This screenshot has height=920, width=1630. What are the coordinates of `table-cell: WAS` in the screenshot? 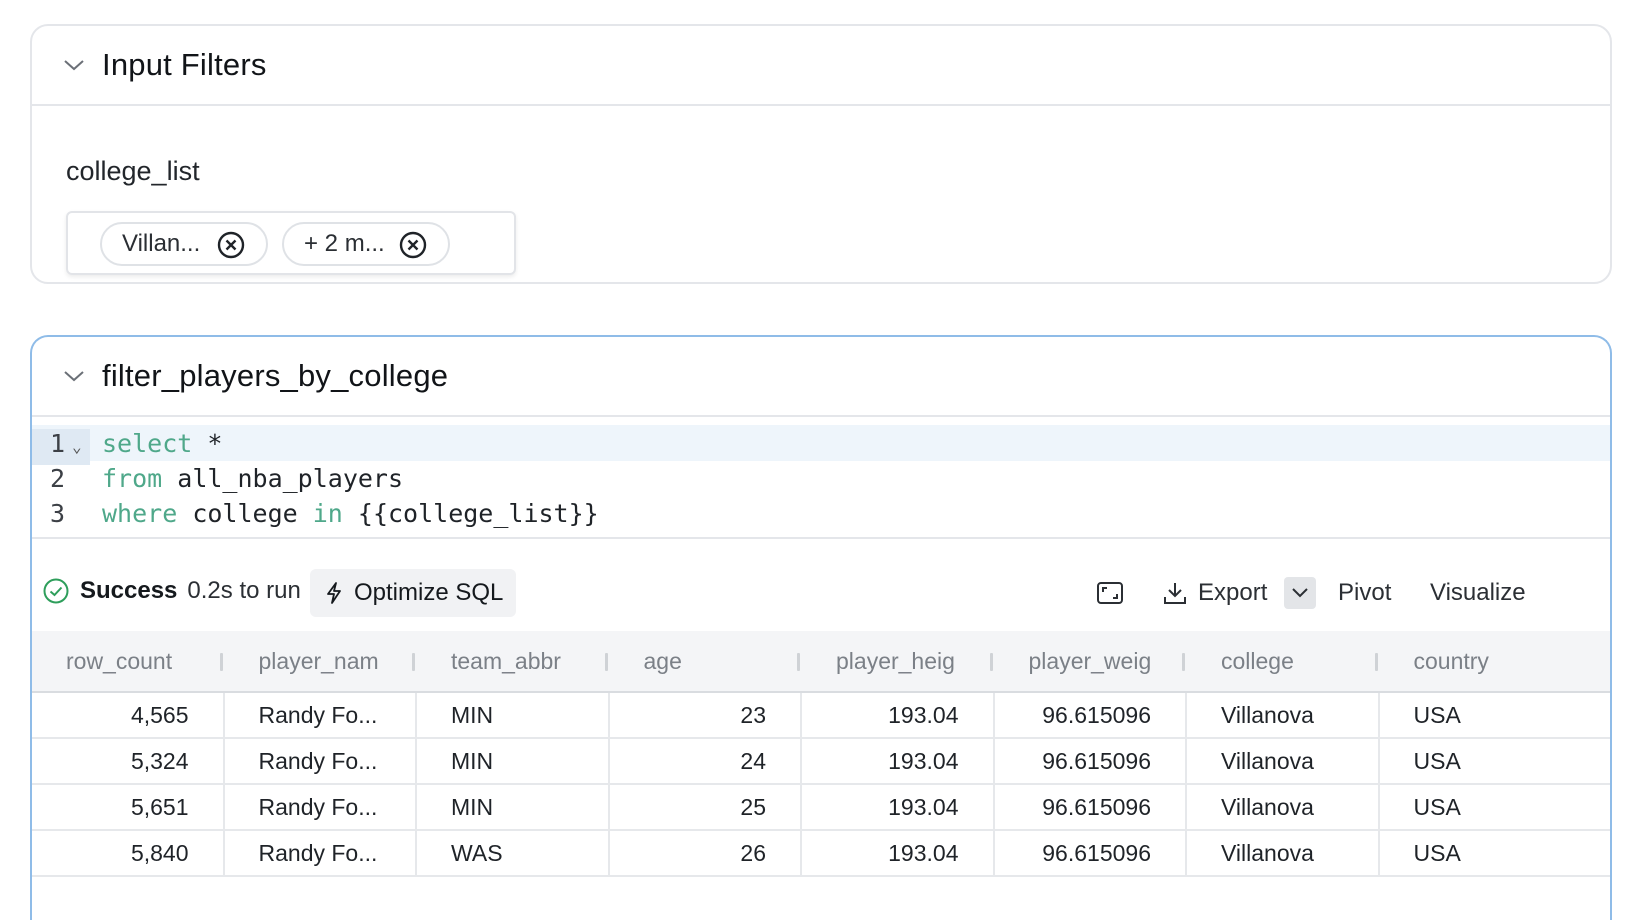 It's located at (513, 853).